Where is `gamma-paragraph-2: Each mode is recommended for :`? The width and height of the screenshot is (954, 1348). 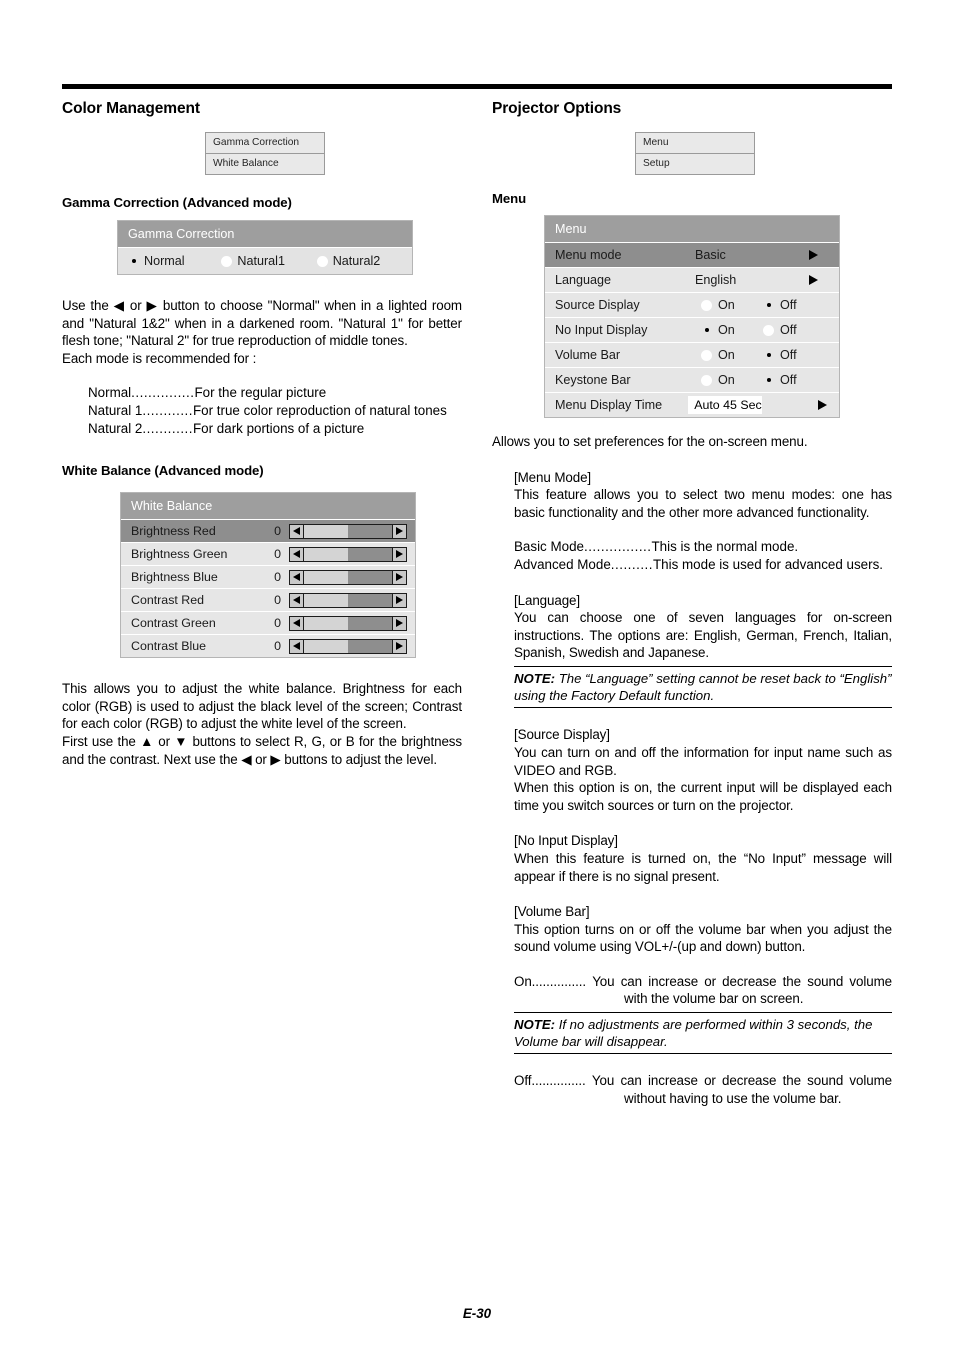
gamma-paragraph-2: Each mode is recommended for : is located at coordinates (159, 358).